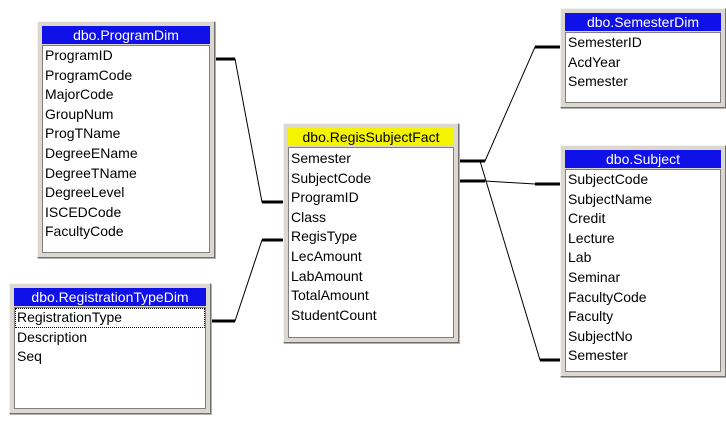 The height and width of the screenshot is (423, 726). What do you see at coordinates (510, 104) in the screenshot?
I see `relationship-fact-semesterdim` at bounding box center [510, 104].